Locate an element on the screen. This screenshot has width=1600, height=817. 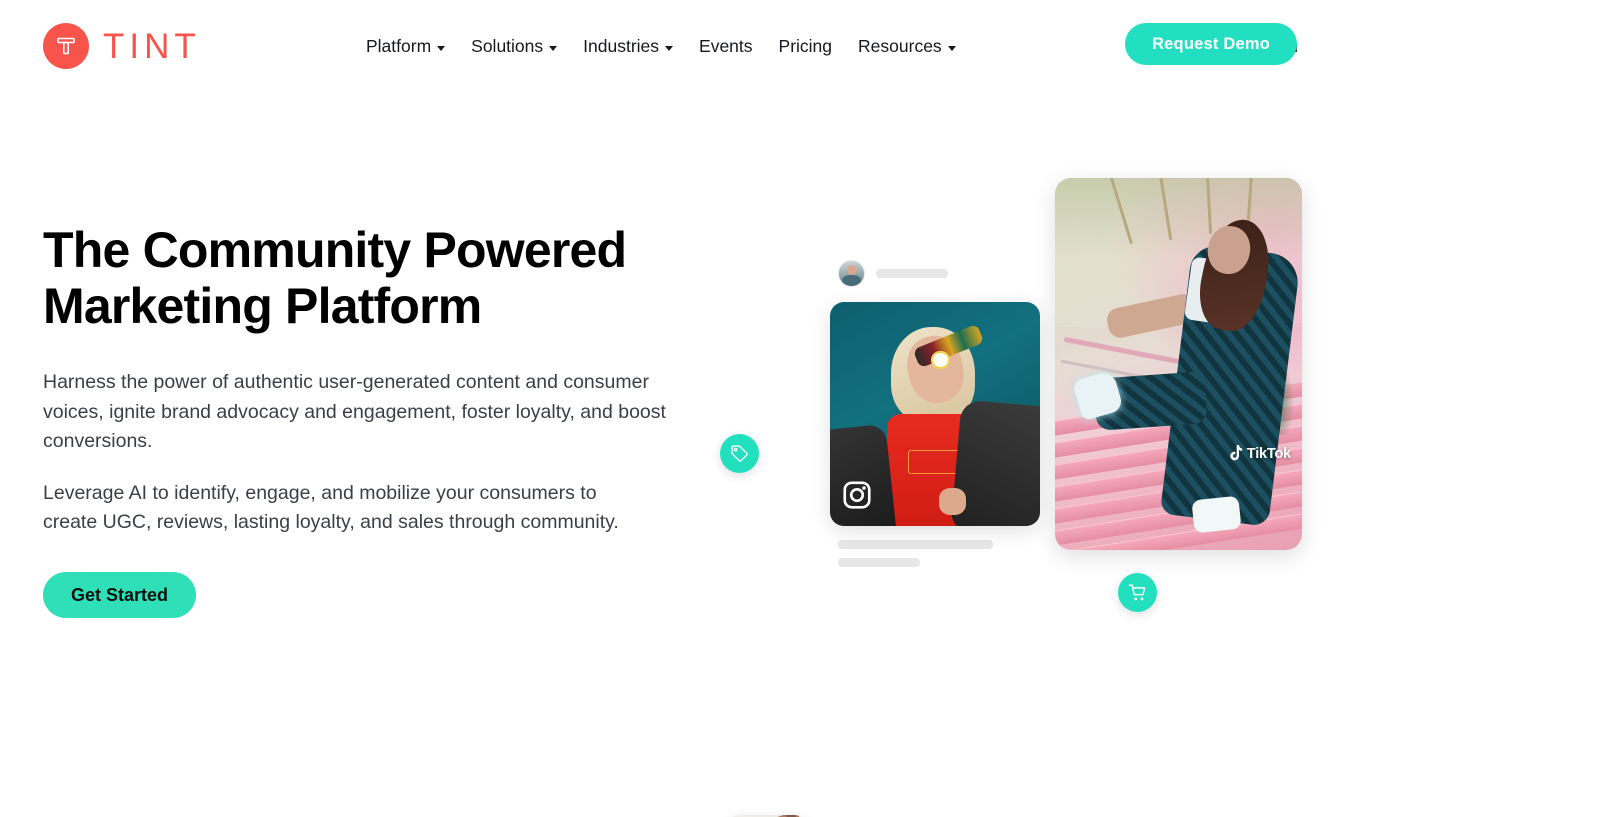
instagram-icon is located at coordinates (857, 497).